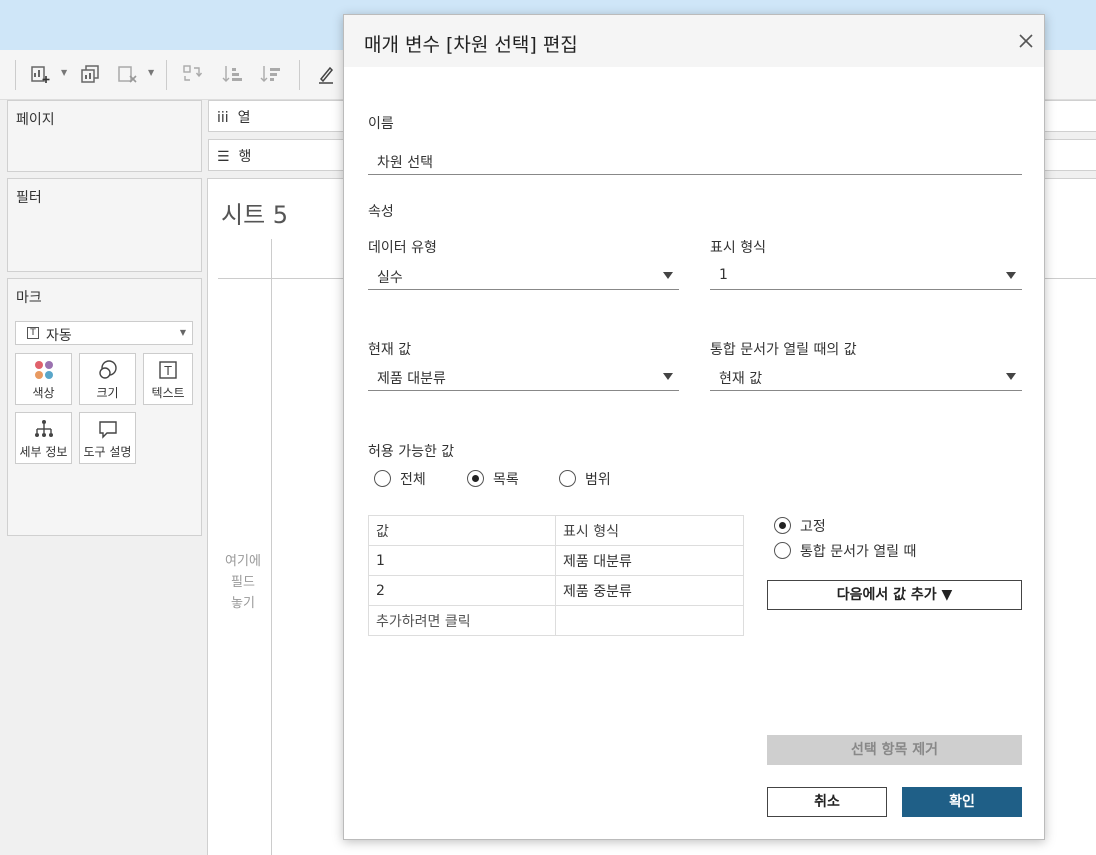 The image size is (1096, 855). Describe the element at coordinates (90, 75) in the screenshot. I see `duplicate-icon` at that location.